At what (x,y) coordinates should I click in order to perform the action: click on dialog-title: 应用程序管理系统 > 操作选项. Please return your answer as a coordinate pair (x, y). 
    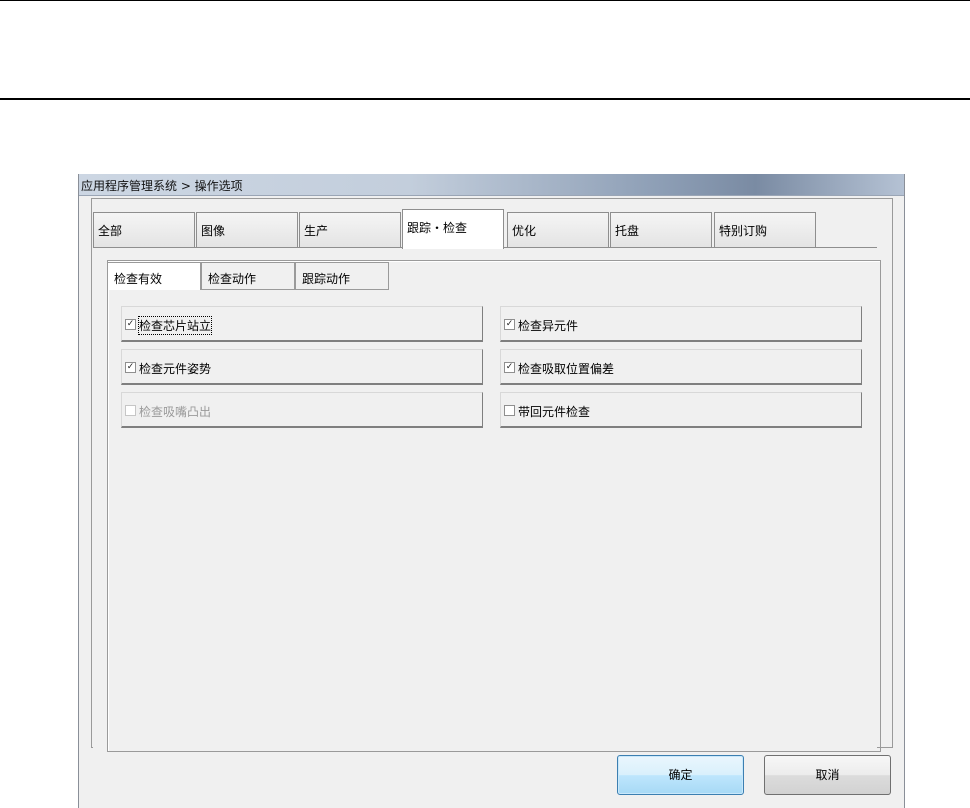
    Looking at the image, I should click on (162, 186).